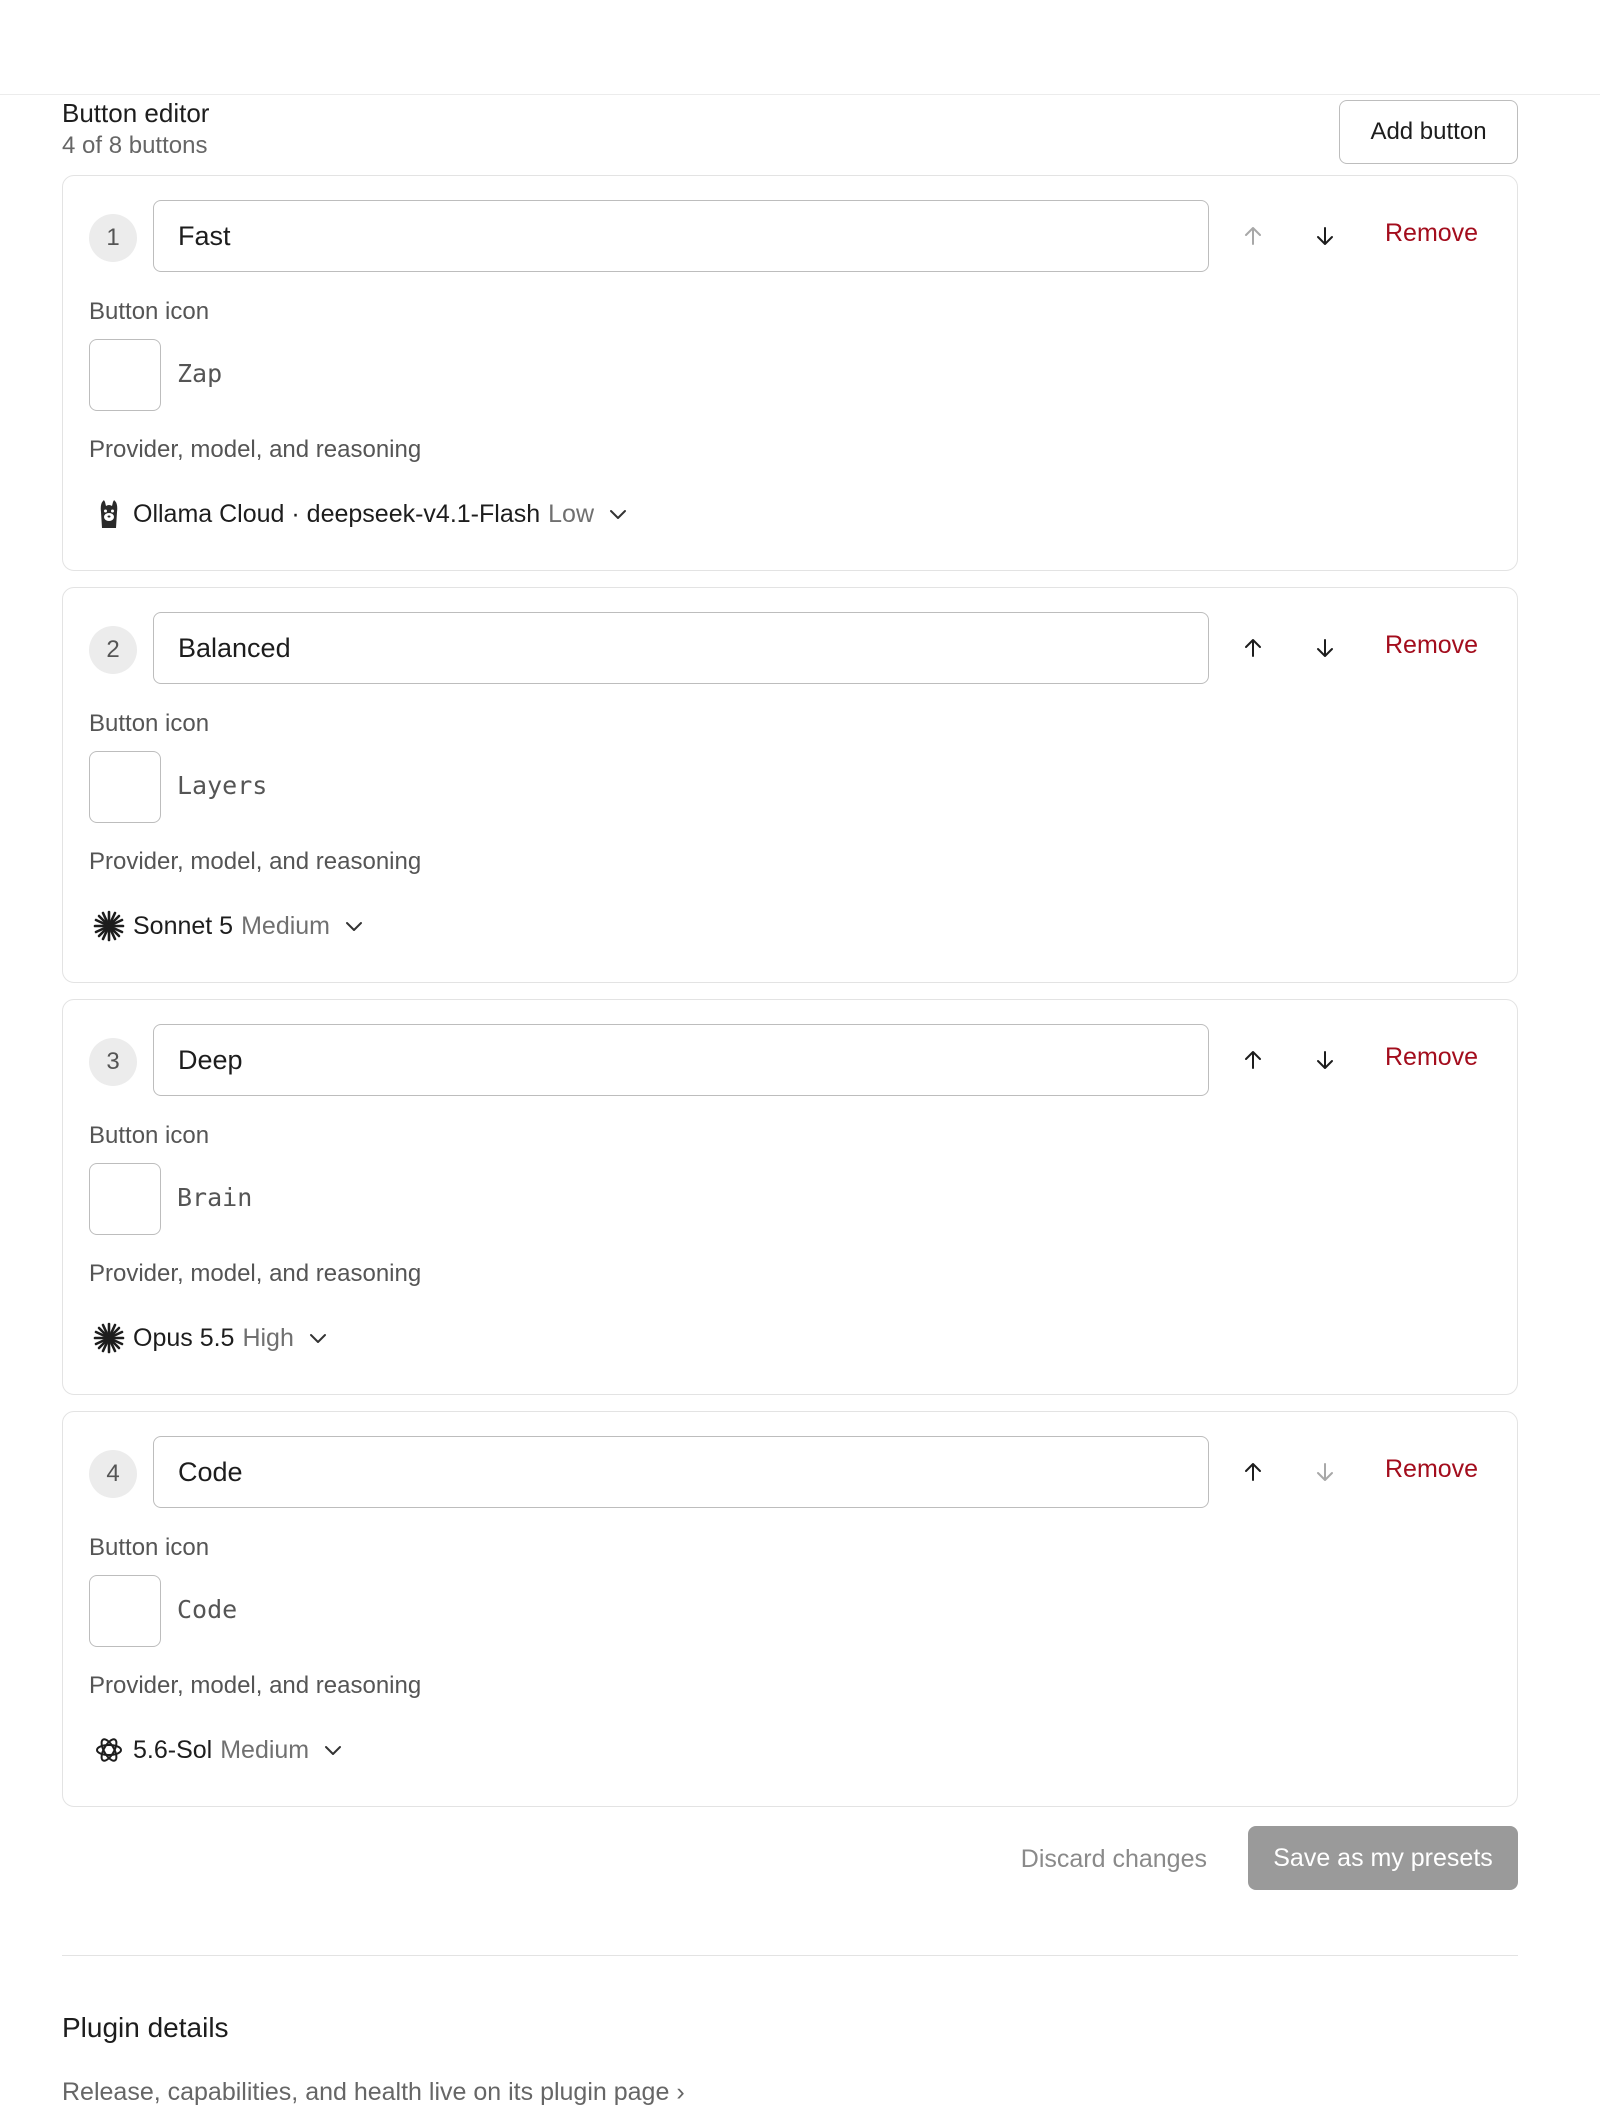  Describe the element at coordinates (184, 1337) in the screenshot. I see `model-name: Opus 5.5` at that location.